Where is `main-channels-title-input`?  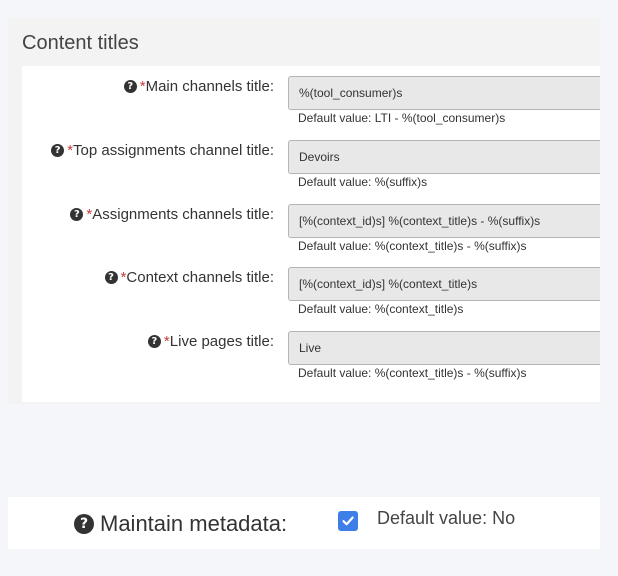 main-channels-title-input is located at coordinates (444, 93).